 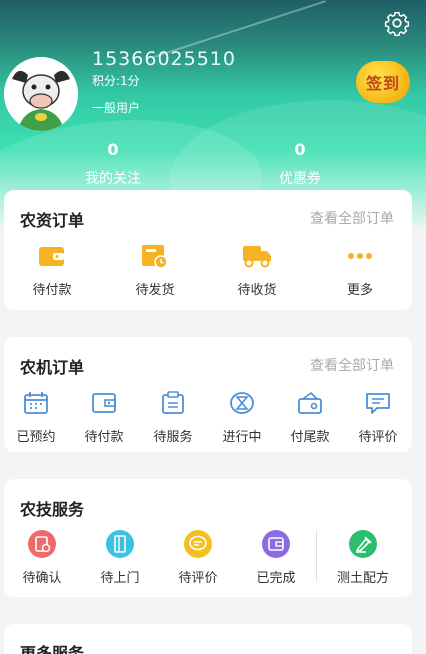 I want to click on coupon-stat: 0 优惠券, so click(x=300, y=164).